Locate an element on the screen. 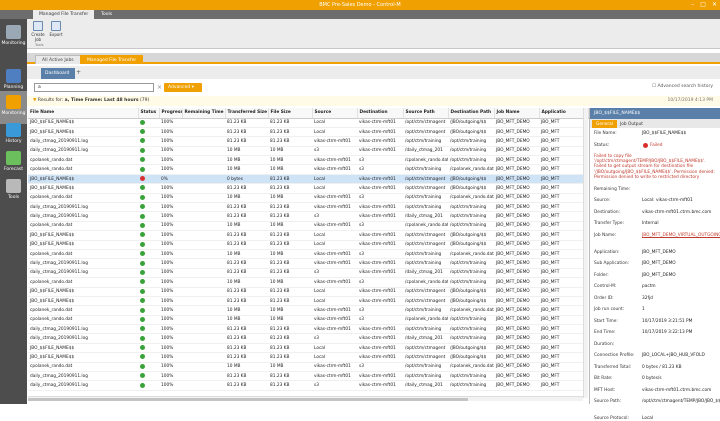 Image resolution: width=720 pixels, height=421 pixels. search-input: a is located at coordinates (94, 87).